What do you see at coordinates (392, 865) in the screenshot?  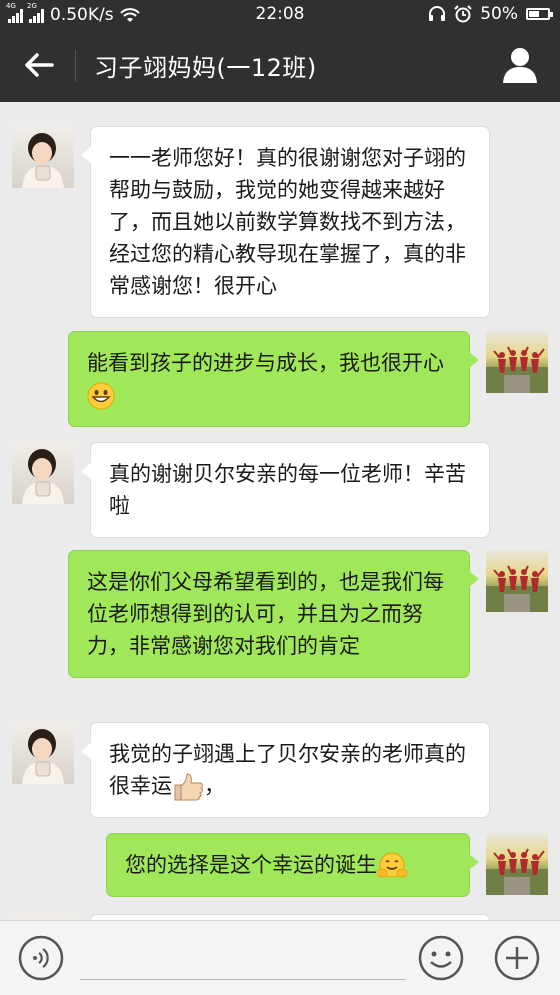 I see `hugging-face-icon` at bounding box center [392, 865].